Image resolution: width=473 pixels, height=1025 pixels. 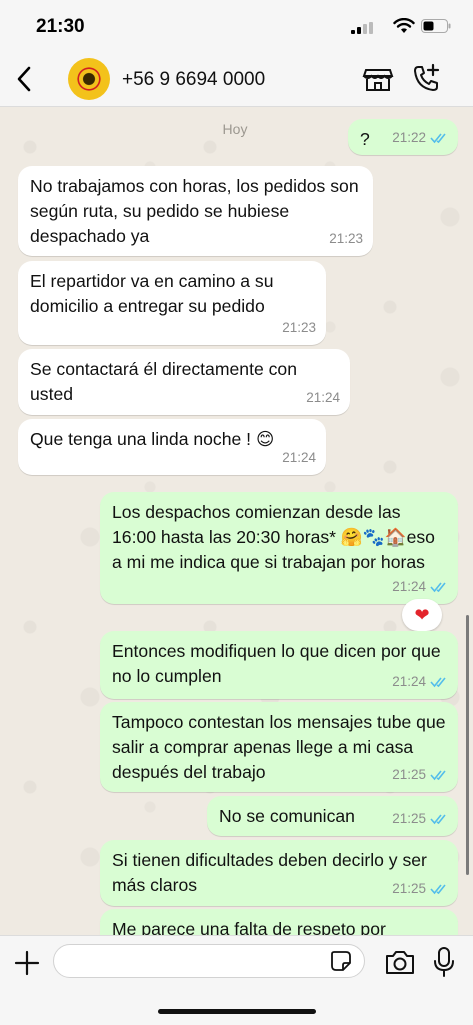 What do you see at coordinates (427, 79) in the screenshot?
I see `phone-plus-icon` at bounding box center [427, 79].